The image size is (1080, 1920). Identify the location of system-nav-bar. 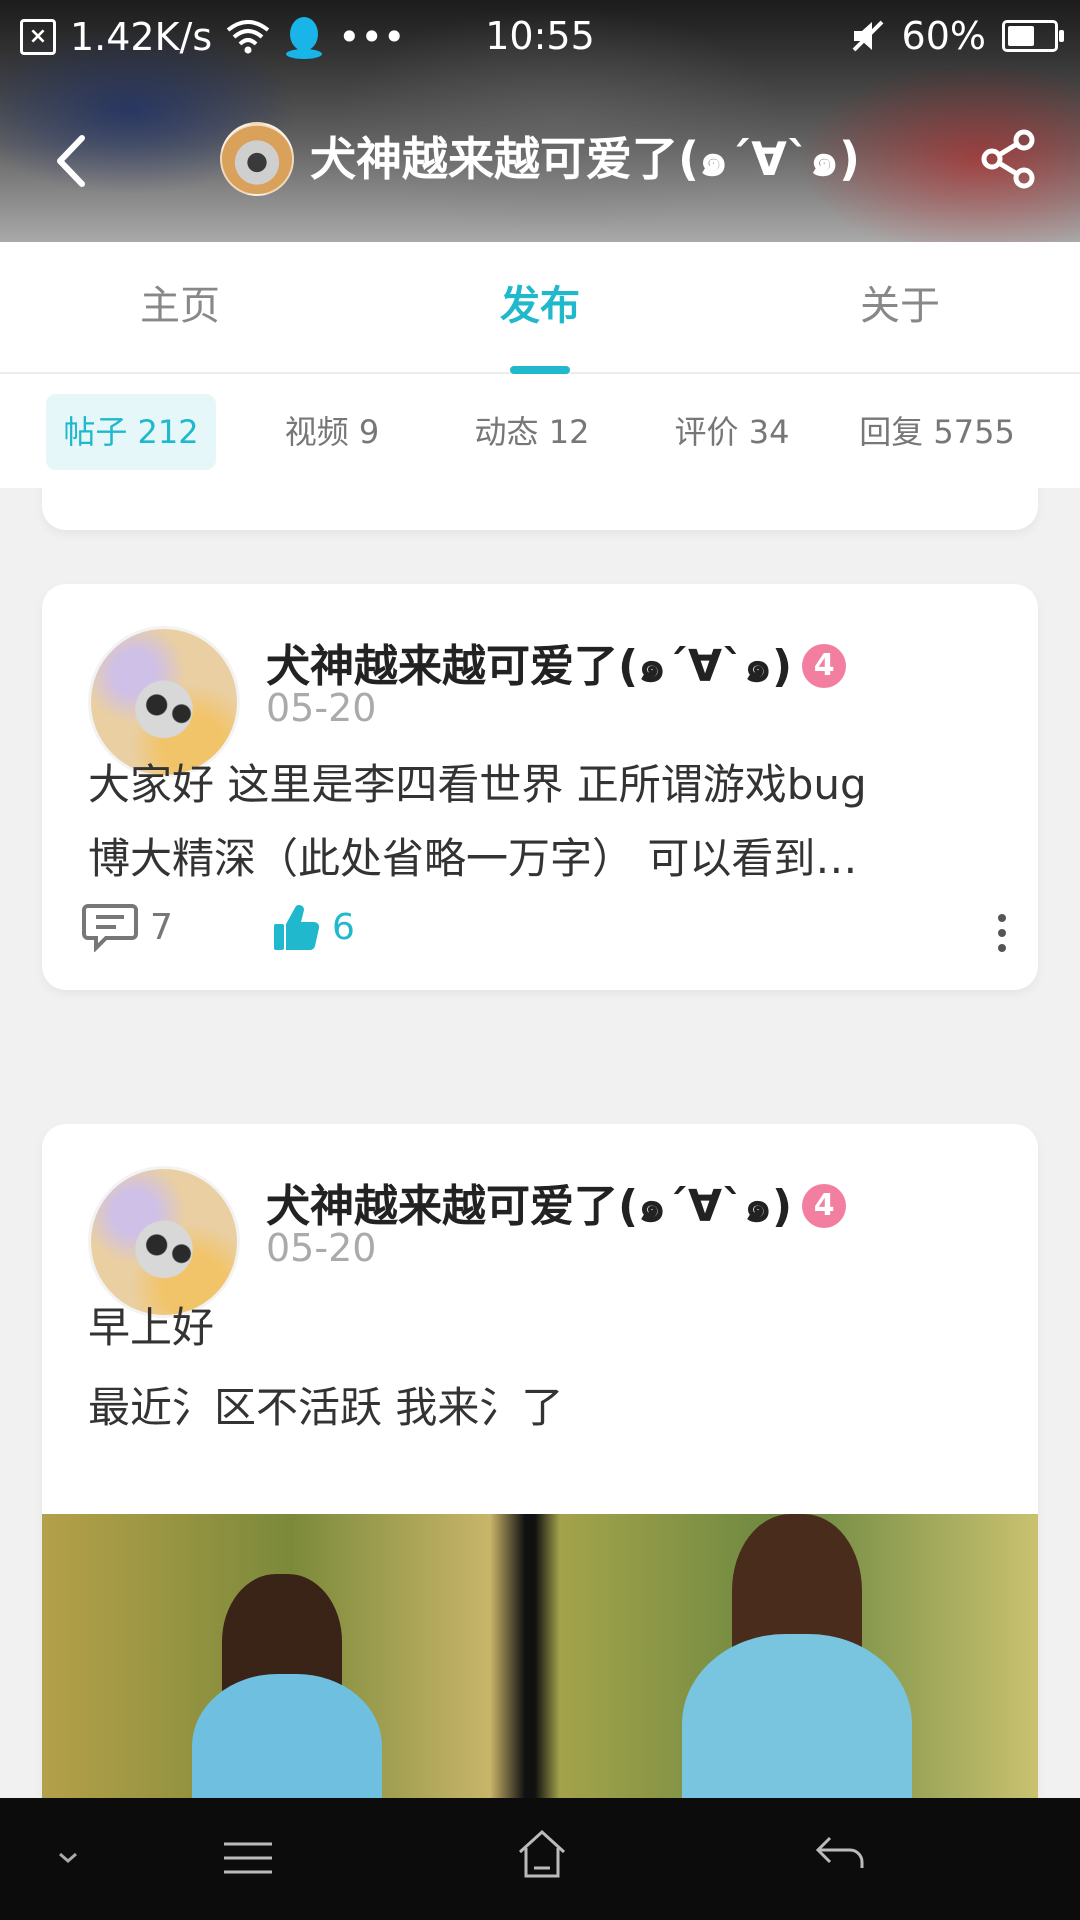
(540, 1859).